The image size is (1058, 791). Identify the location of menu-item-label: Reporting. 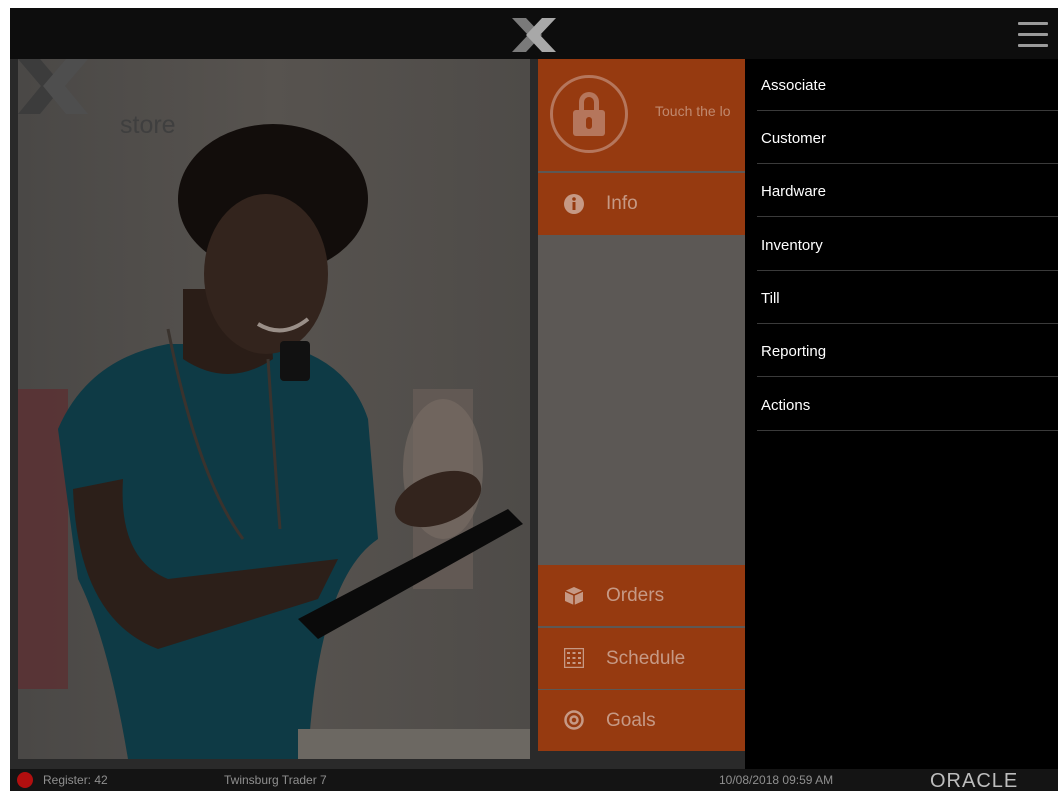
(794, 351).